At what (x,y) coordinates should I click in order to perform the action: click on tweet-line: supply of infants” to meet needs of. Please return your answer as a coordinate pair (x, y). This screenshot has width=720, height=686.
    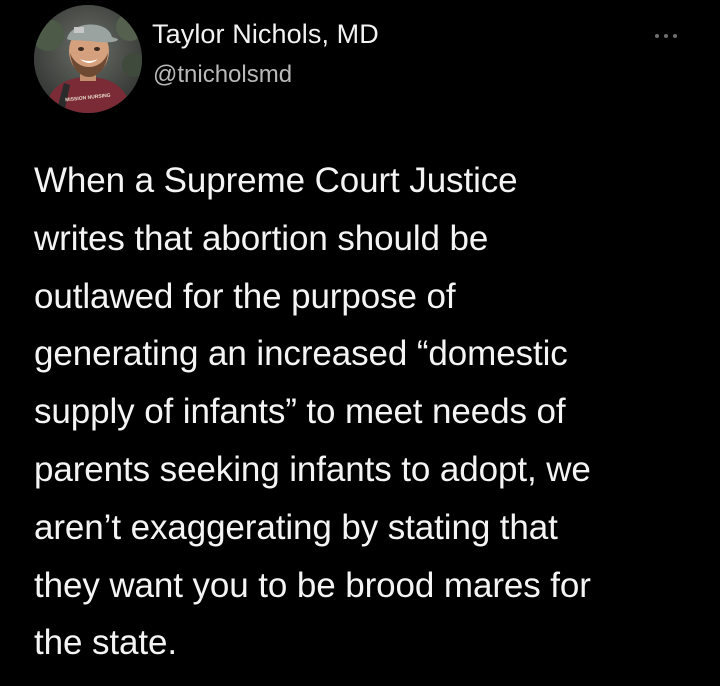
    Looking at the image, I should click on (300, 412).